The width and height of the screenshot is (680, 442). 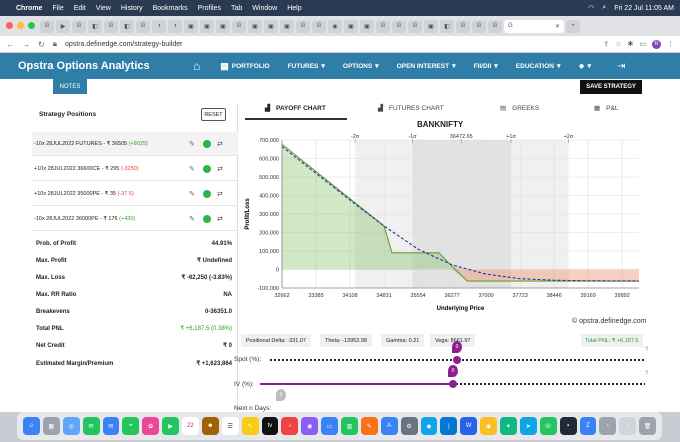 What do you see at coordinates (294, 8) in the screenshot?
I see `menu-help: Help` at bounding box center [294, 8].